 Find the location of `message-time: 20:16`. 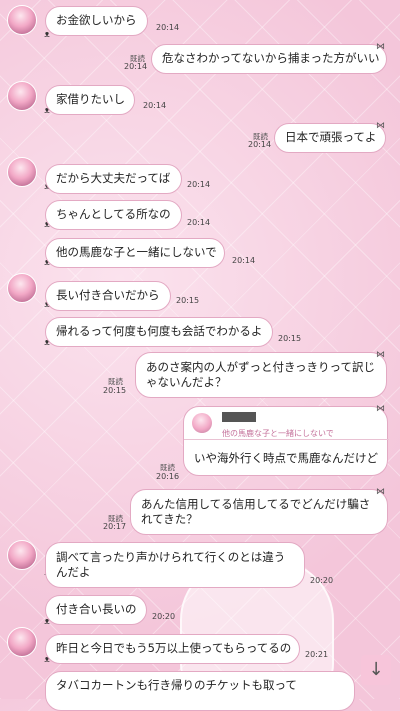

message-time: 20:16 is located at coordinates (168, 476).